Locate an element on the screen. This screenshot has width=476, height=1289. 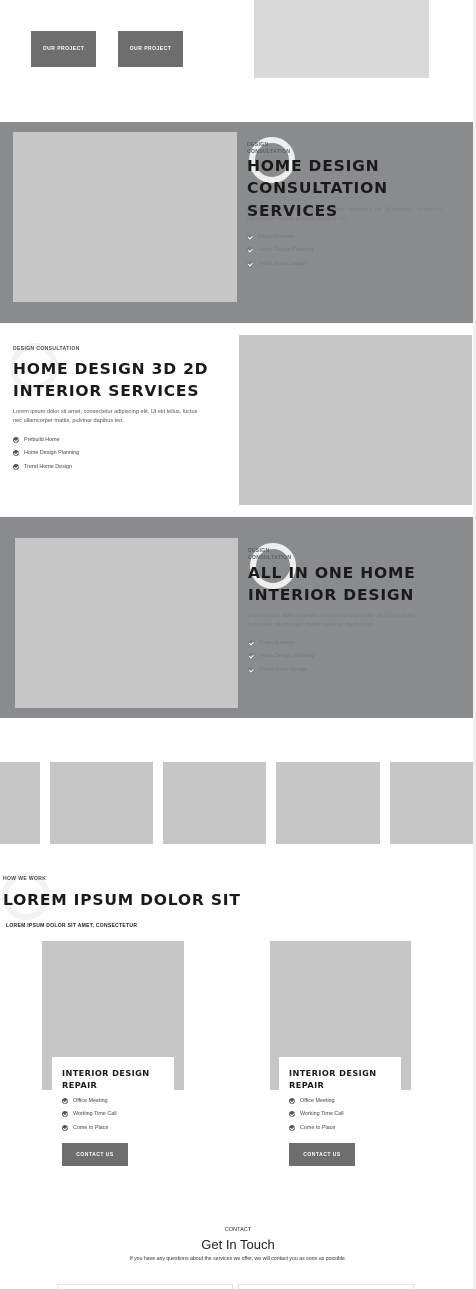
card2-title: INTERIOR DESIGN REPAIR is located at coordinates (333, 1079).